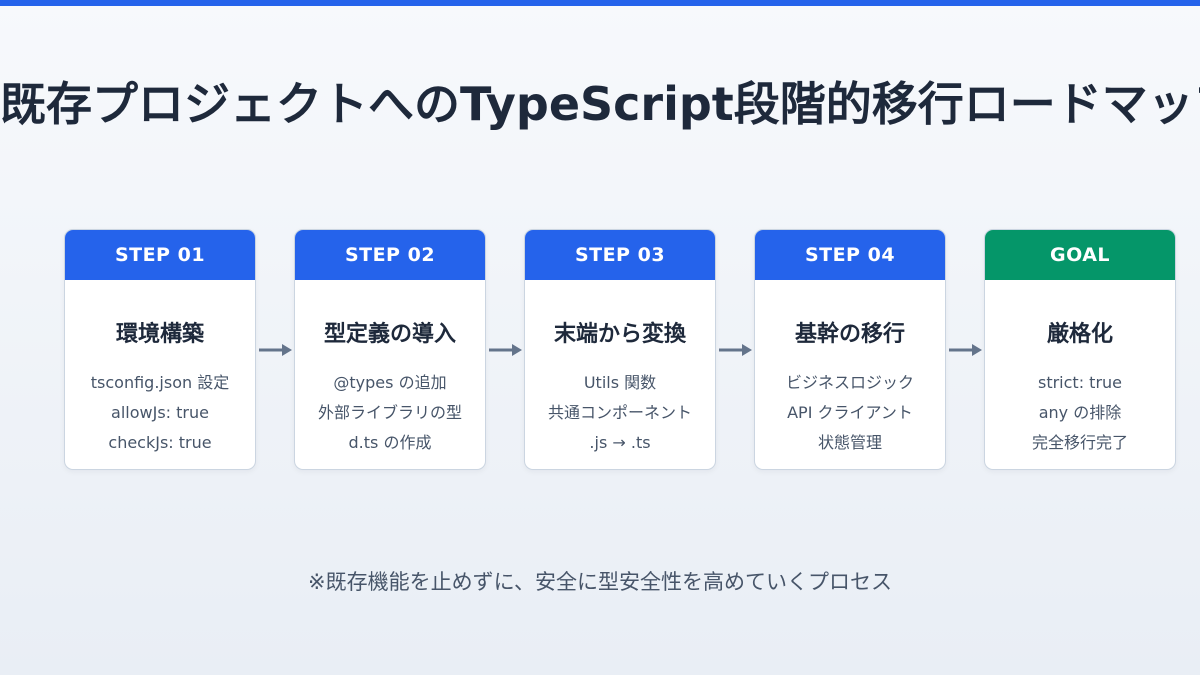 This screenshot has width=1200, height=675. What do you see at coordinates (600, 582) in the screenshot?
I see `footnote: ※既存機能を止めずに、安全に型安全性を高めていくプロセス` at bounding box center [600, 582].